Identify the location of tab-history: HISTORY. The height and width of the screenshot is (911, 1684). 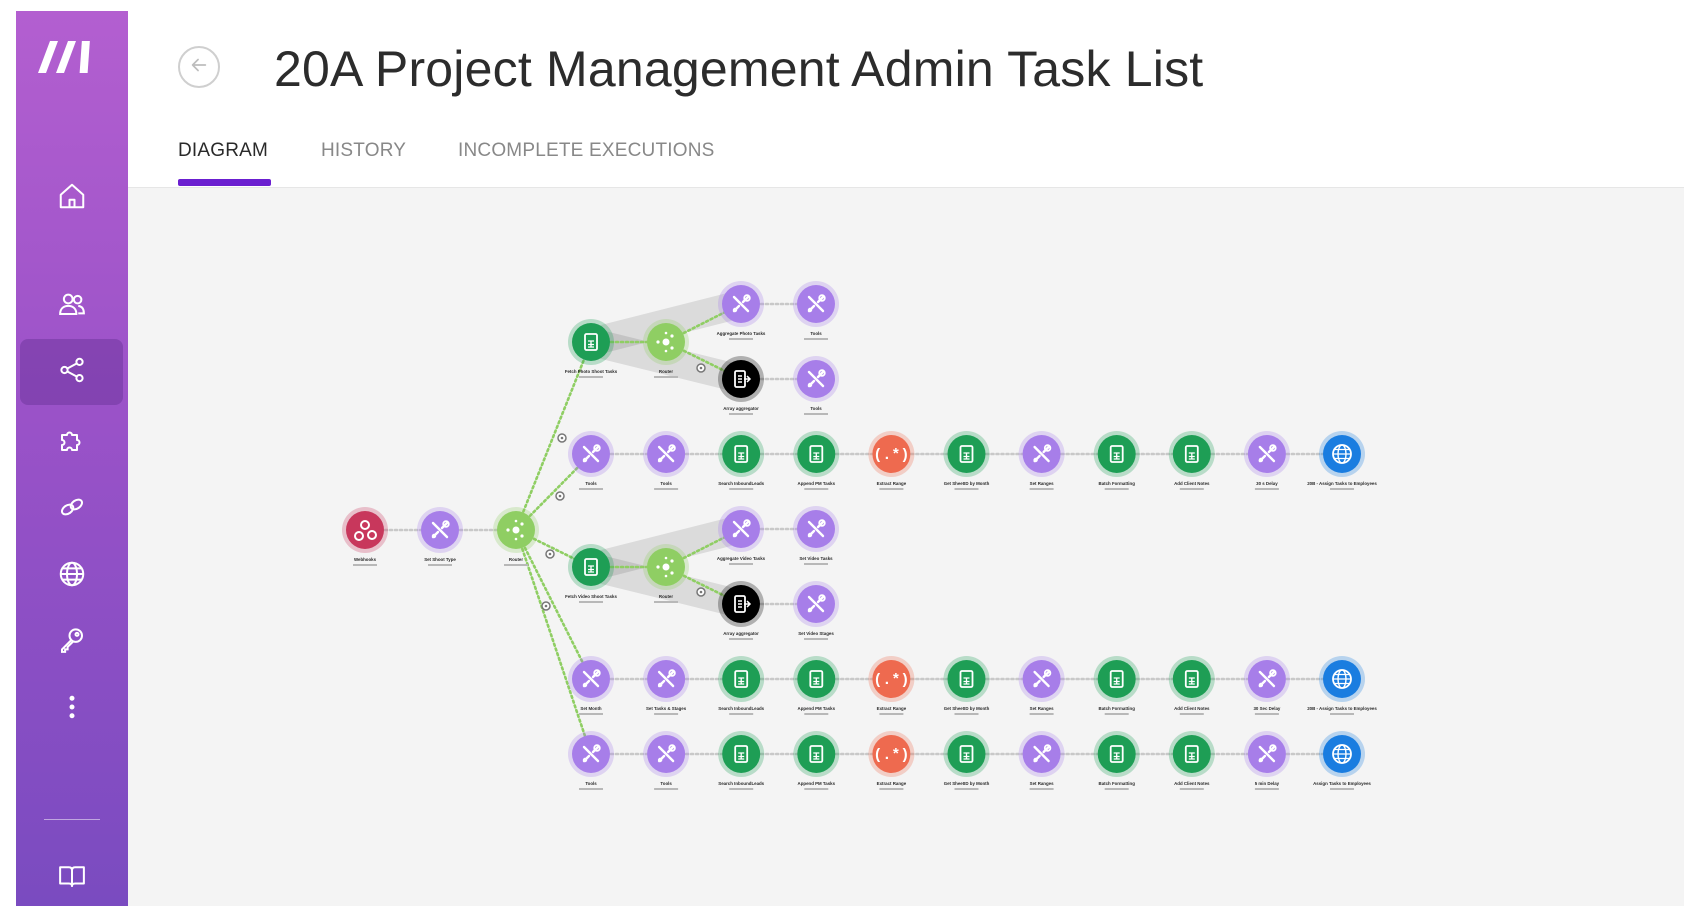
(363, 151).